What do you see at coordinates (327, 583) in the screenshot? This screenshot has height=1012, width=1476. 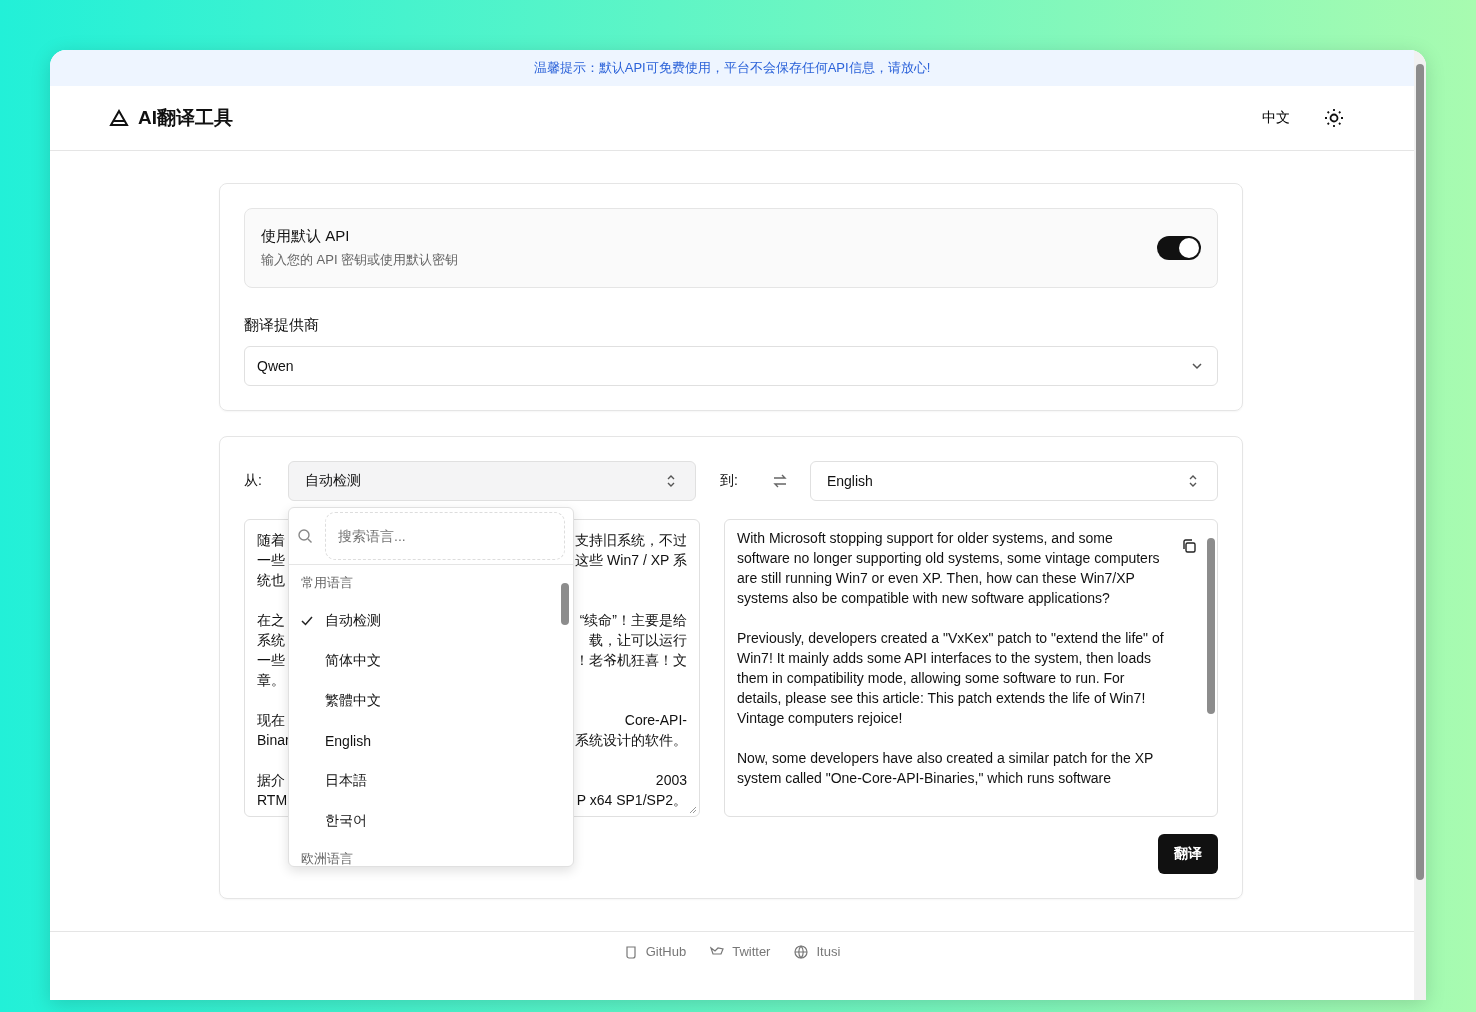 I see `group-heading: 常用语言` at bounding box center [327, 583].